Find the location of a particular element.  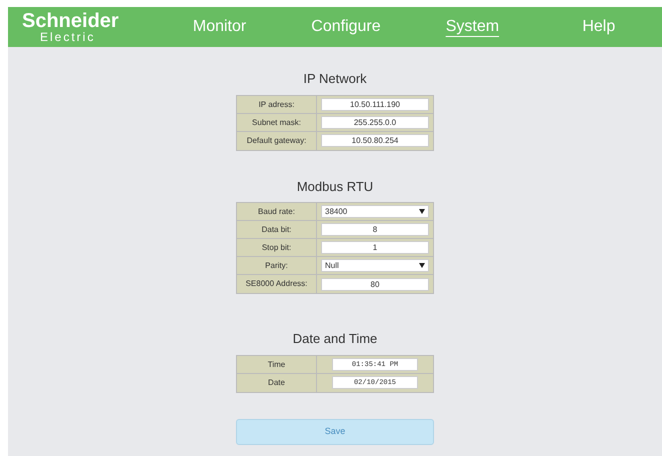

field-label: Date is located at coordinates (277, 383).